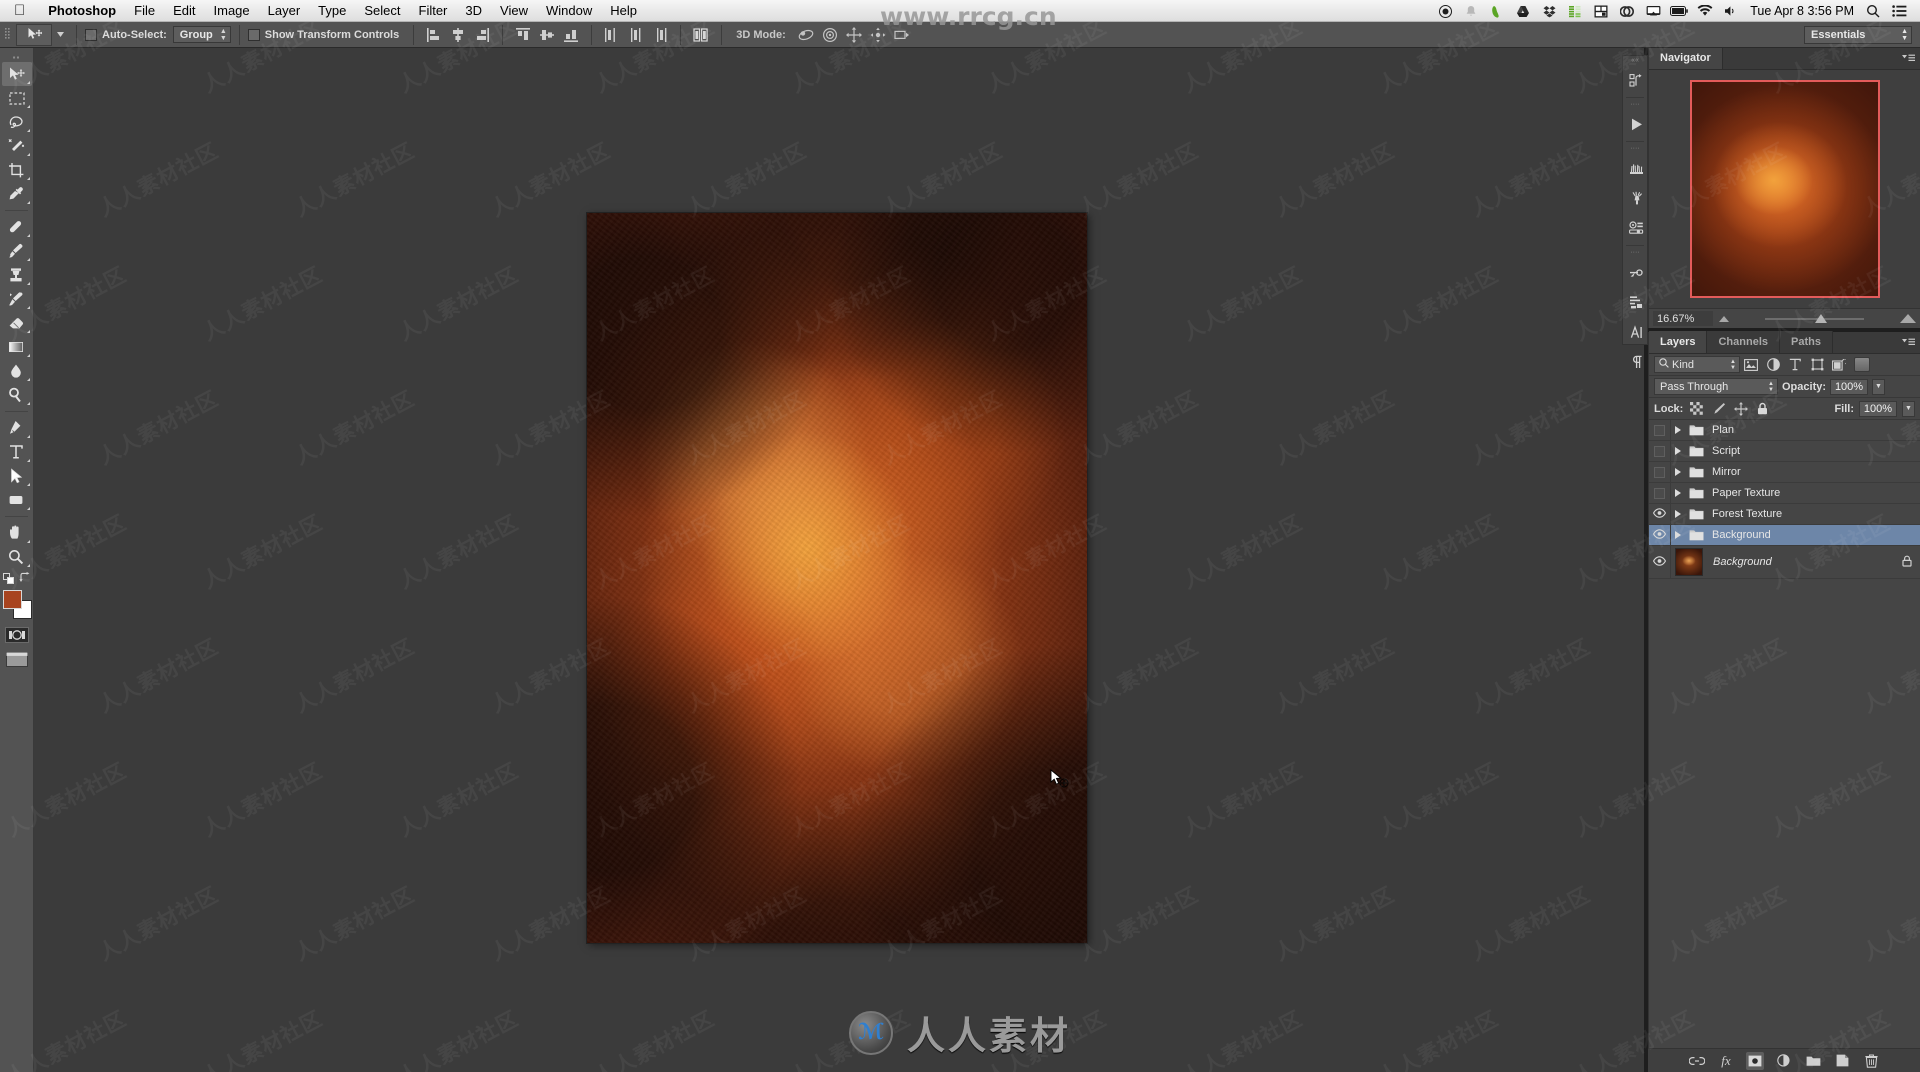 The image size is (1920, 1072). Describe the element at coordinates (1908, 318) in the screenshot. I see `zoom-in-large-icon` at that location.